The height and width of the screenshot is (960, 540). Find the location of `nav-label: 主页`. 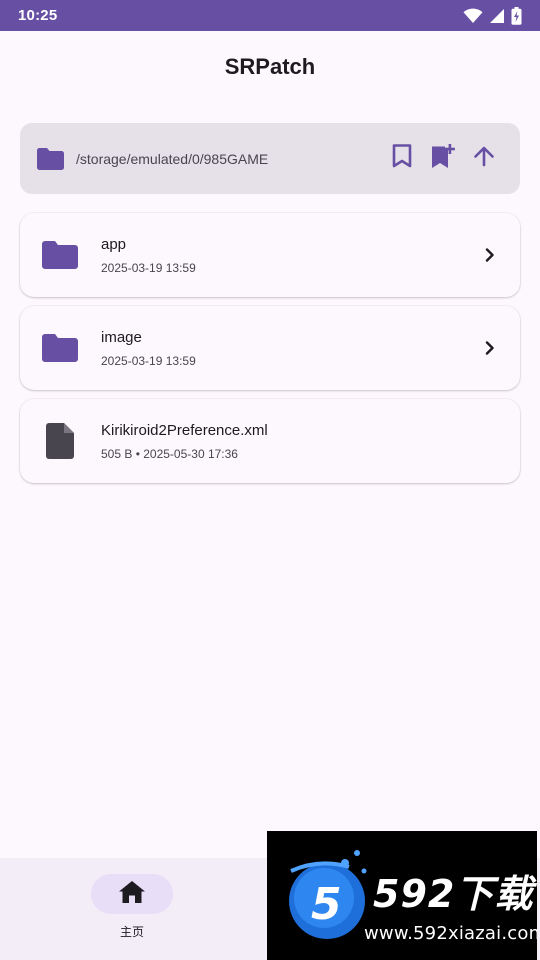

nav-label: 主页 is located at coordinates (131, 932).